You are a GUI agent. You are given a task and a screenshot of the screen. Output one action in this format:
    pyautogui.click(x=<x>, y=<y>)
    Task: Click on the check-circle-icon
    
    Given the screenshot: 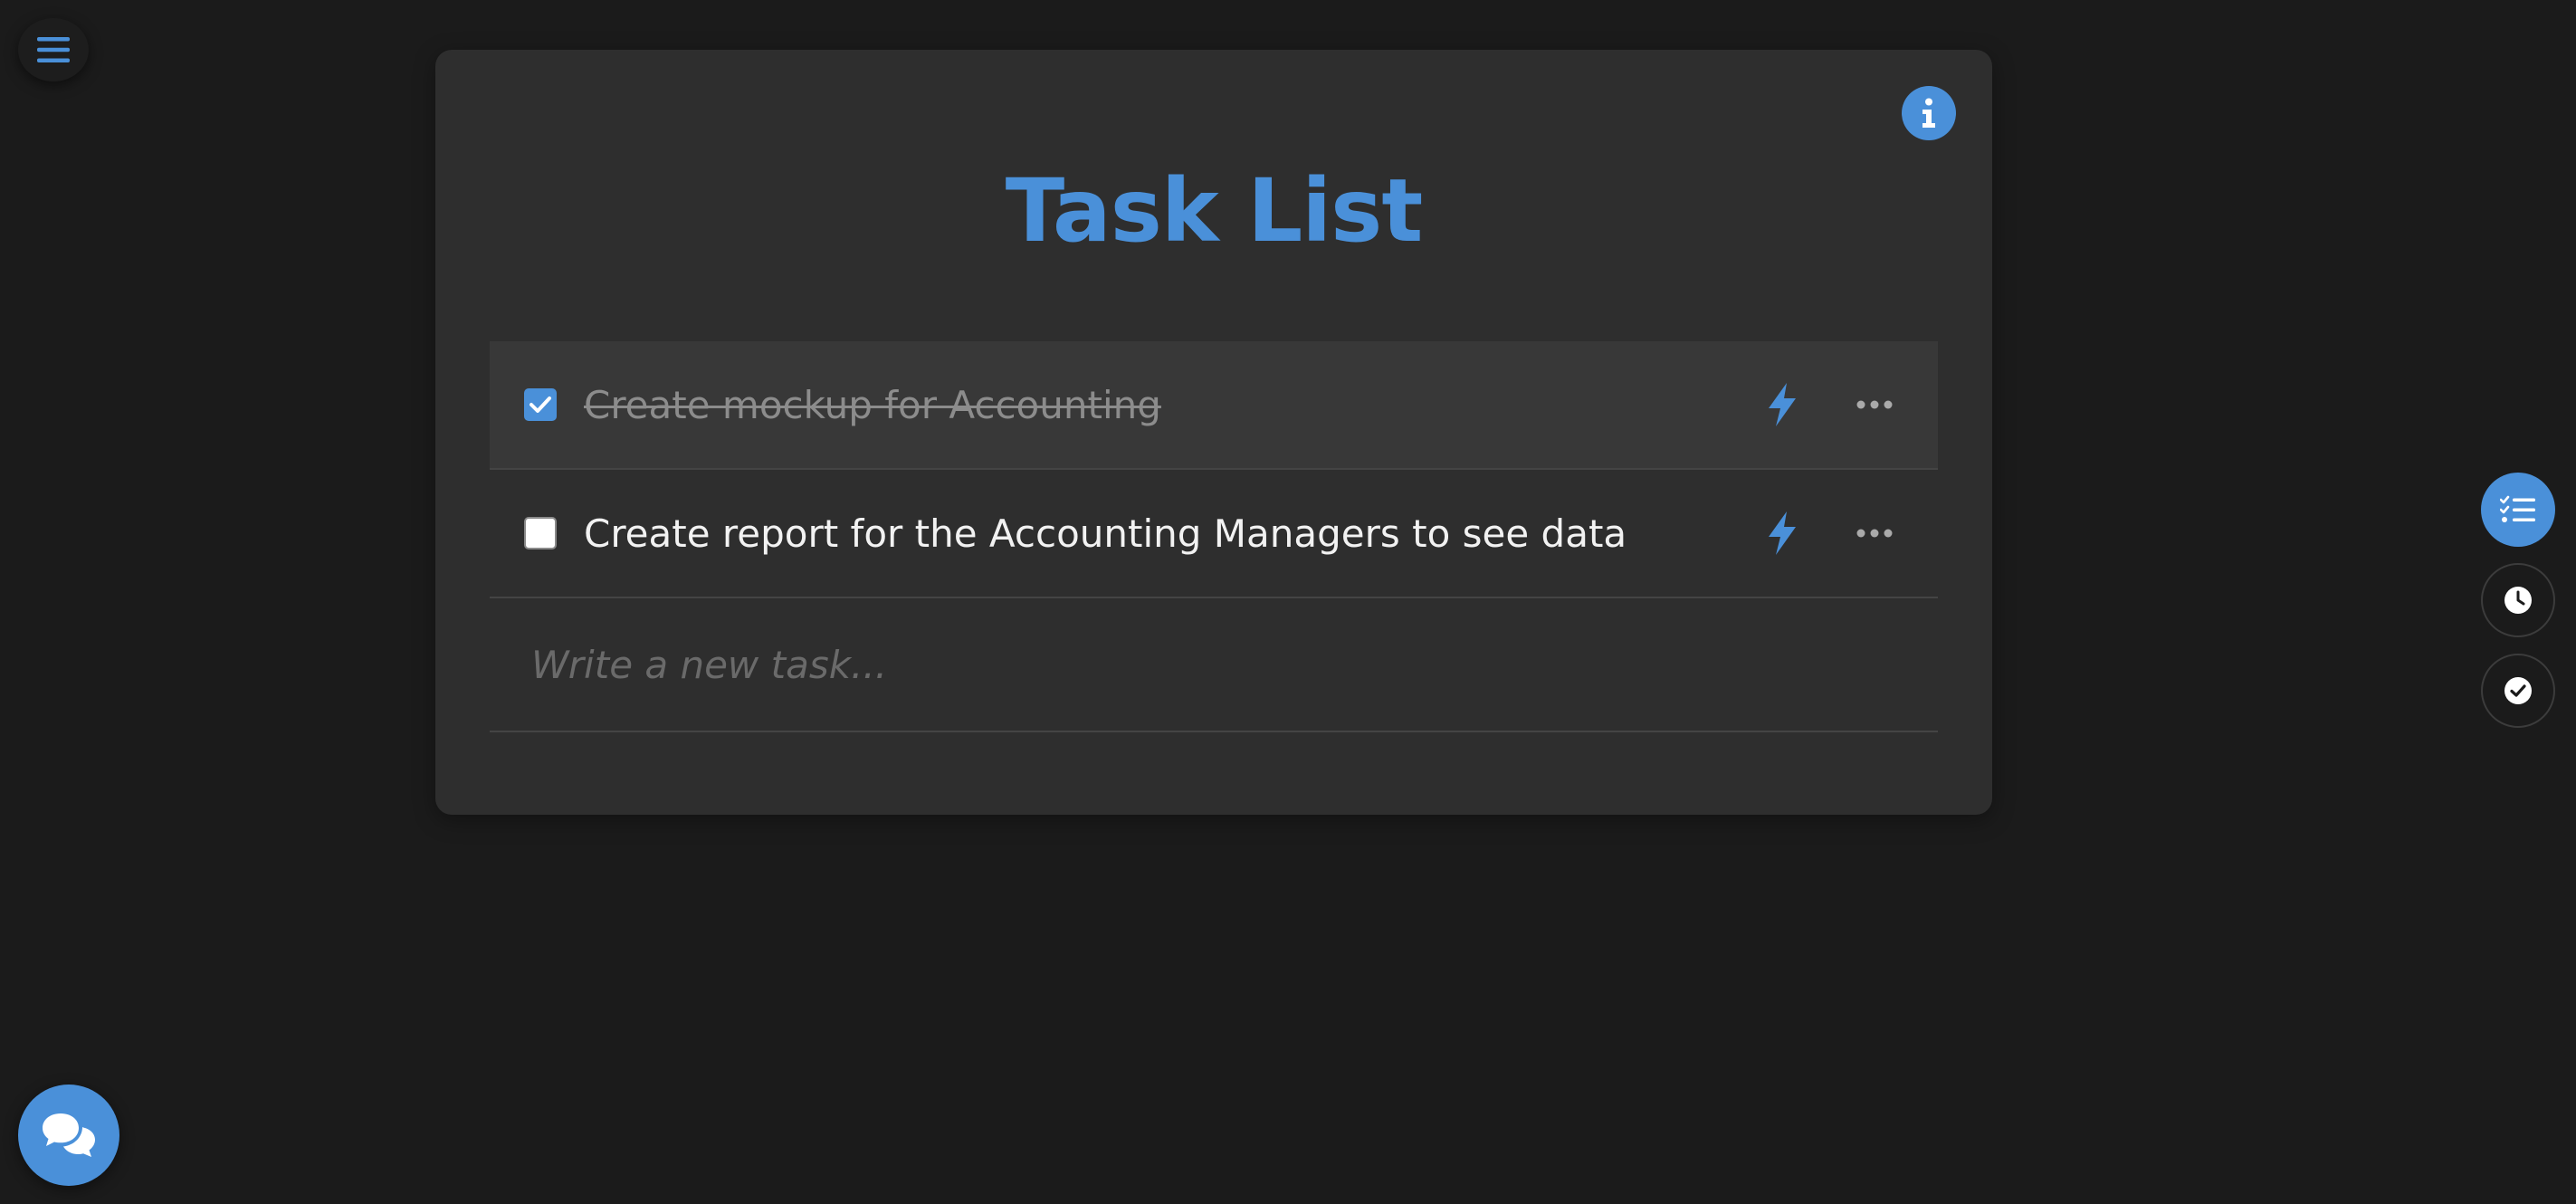 What is the action you would take?
    pyautogui.click(x=2518, y=690)
    